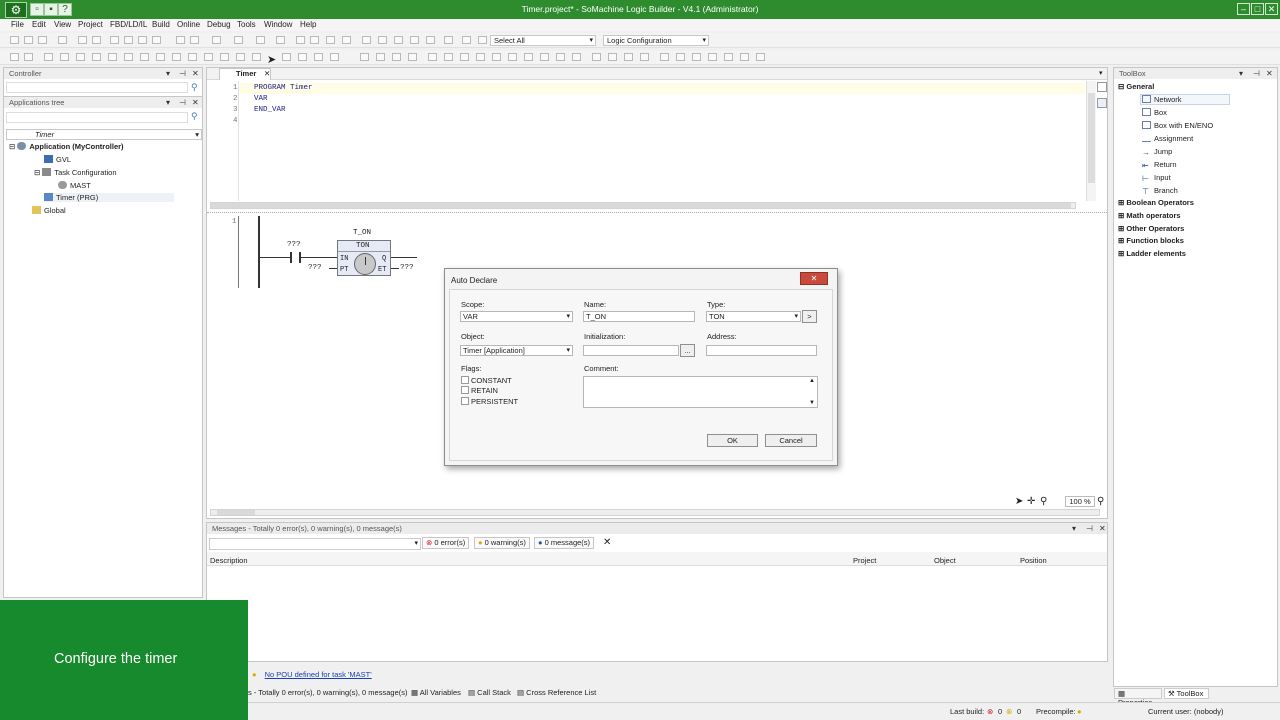  Describe the element at coordinates (812, 403) in the screenshot. I see `scroll-down-icon: ▼` at that location.